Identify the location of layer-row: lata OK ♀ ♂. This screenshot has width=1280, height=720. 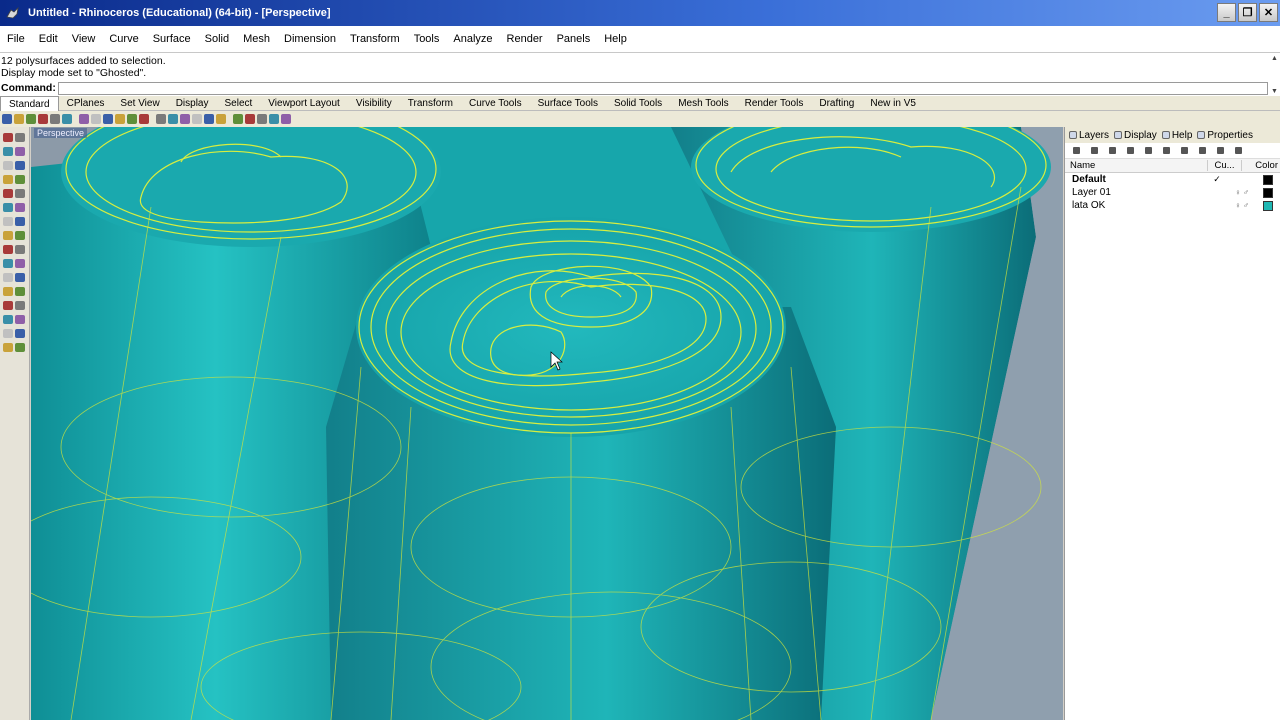
(1172, 205).